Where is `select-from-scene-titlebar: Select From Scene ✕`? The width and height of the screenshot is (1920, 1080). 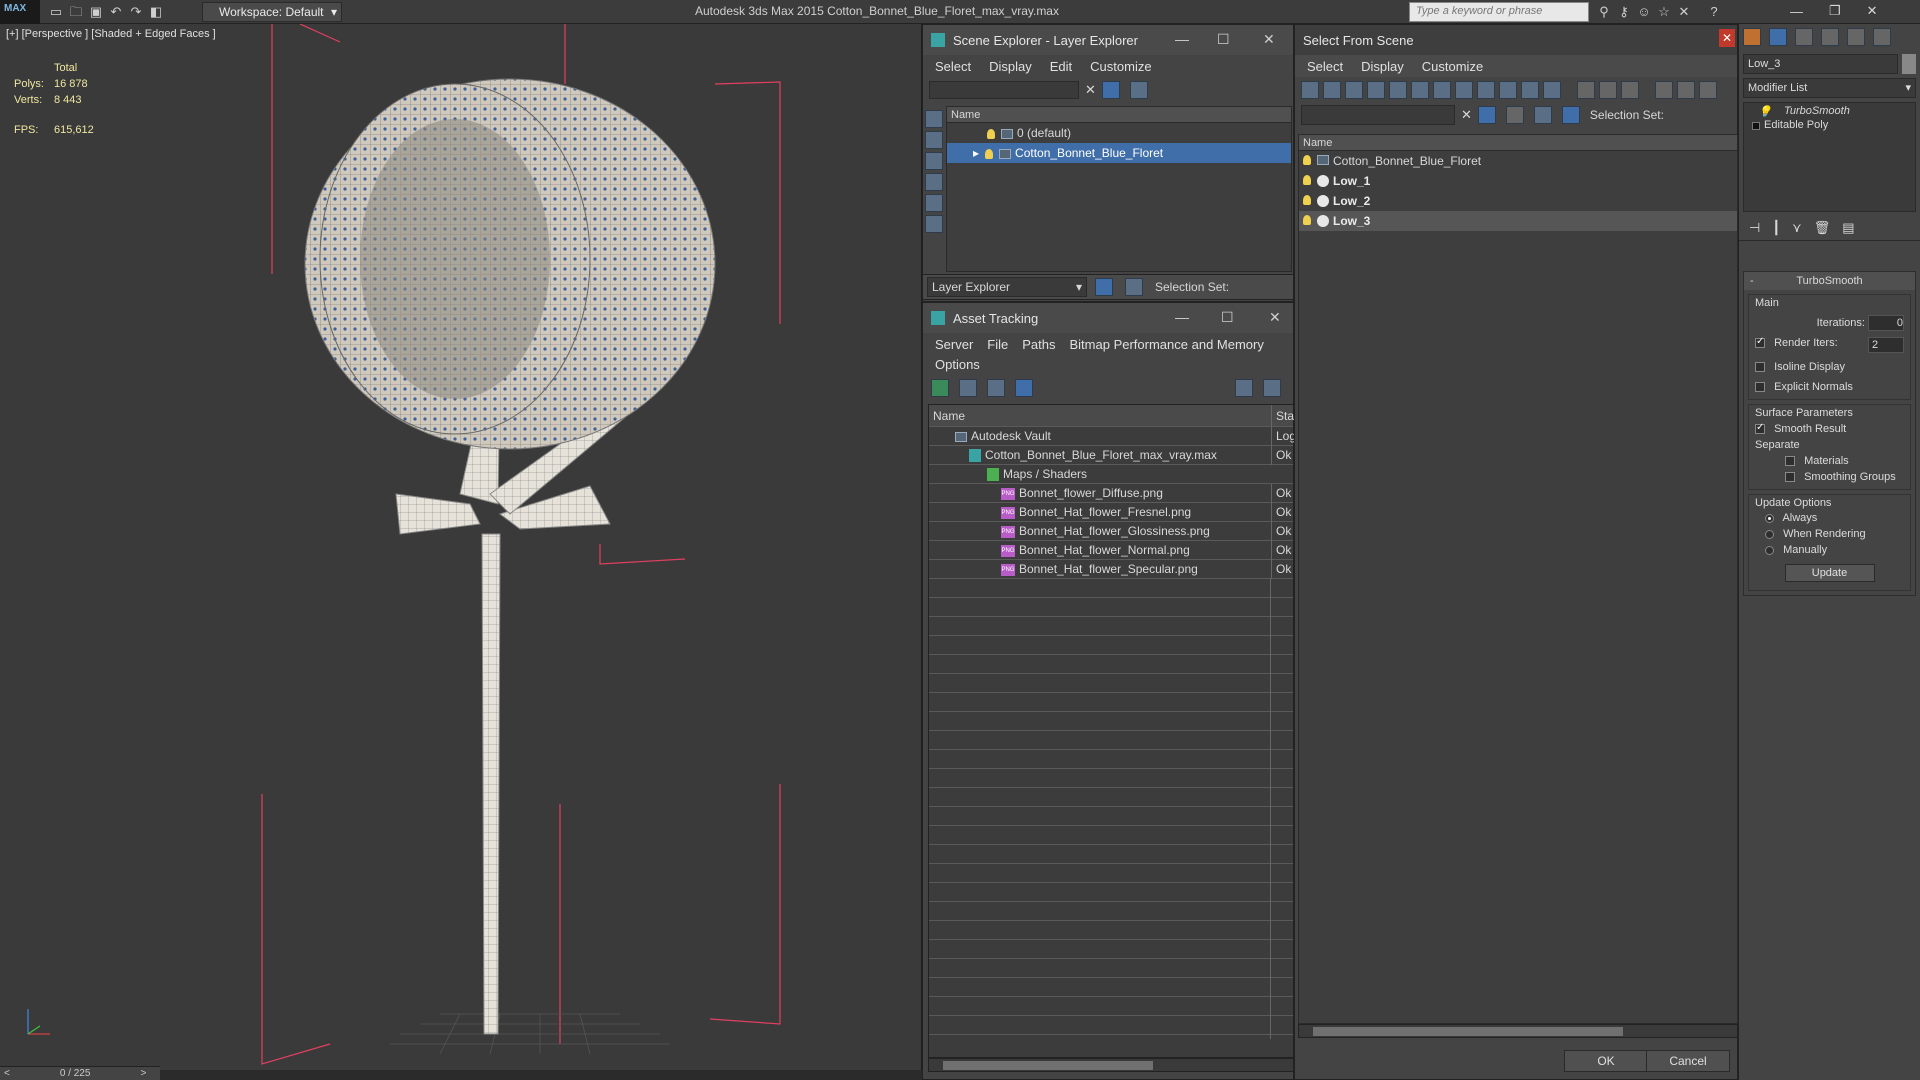 select-from-scene-titlebar: Select From Scene ✕ is located at coordinates (1516, 40).